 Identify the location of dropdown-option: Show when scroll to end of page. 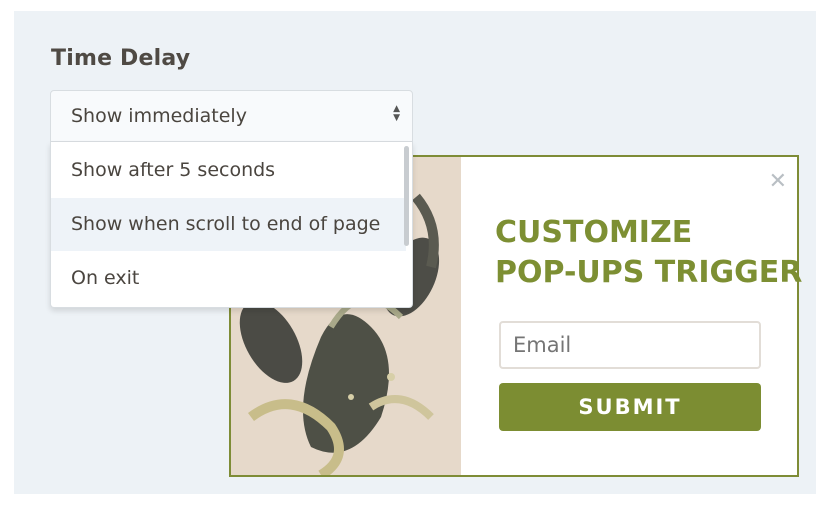
(228, 224).